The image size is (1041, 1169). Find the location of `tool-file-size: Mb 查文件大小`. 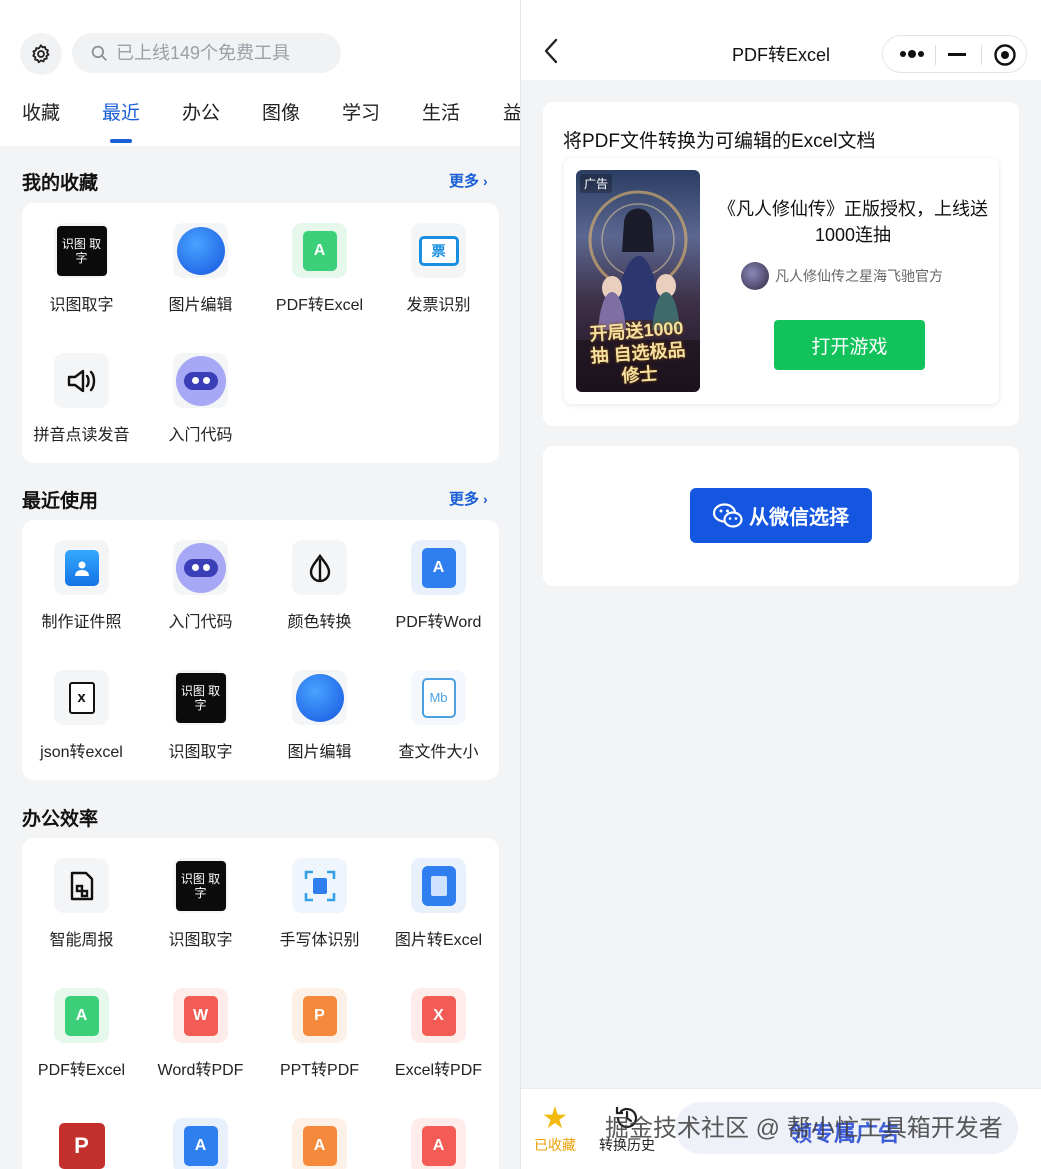

tool-file-size: Mb 查文件大小 is located at coordinates (438, 705).